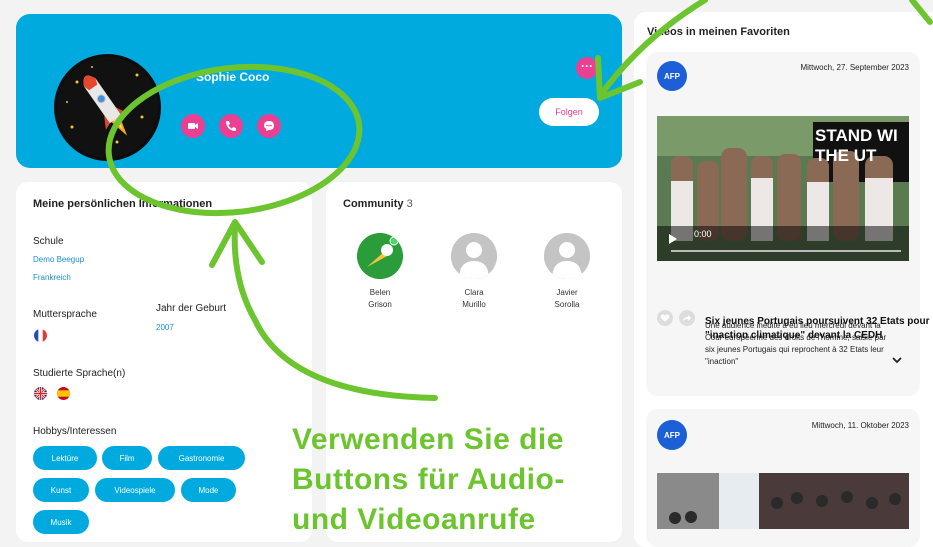 The width and height of the screenshot is (933, 547). What do you see at coordinates (61, 490) in the screenshot?
I see `hobby-pill: Kunst` at bounding box center [61, 490].